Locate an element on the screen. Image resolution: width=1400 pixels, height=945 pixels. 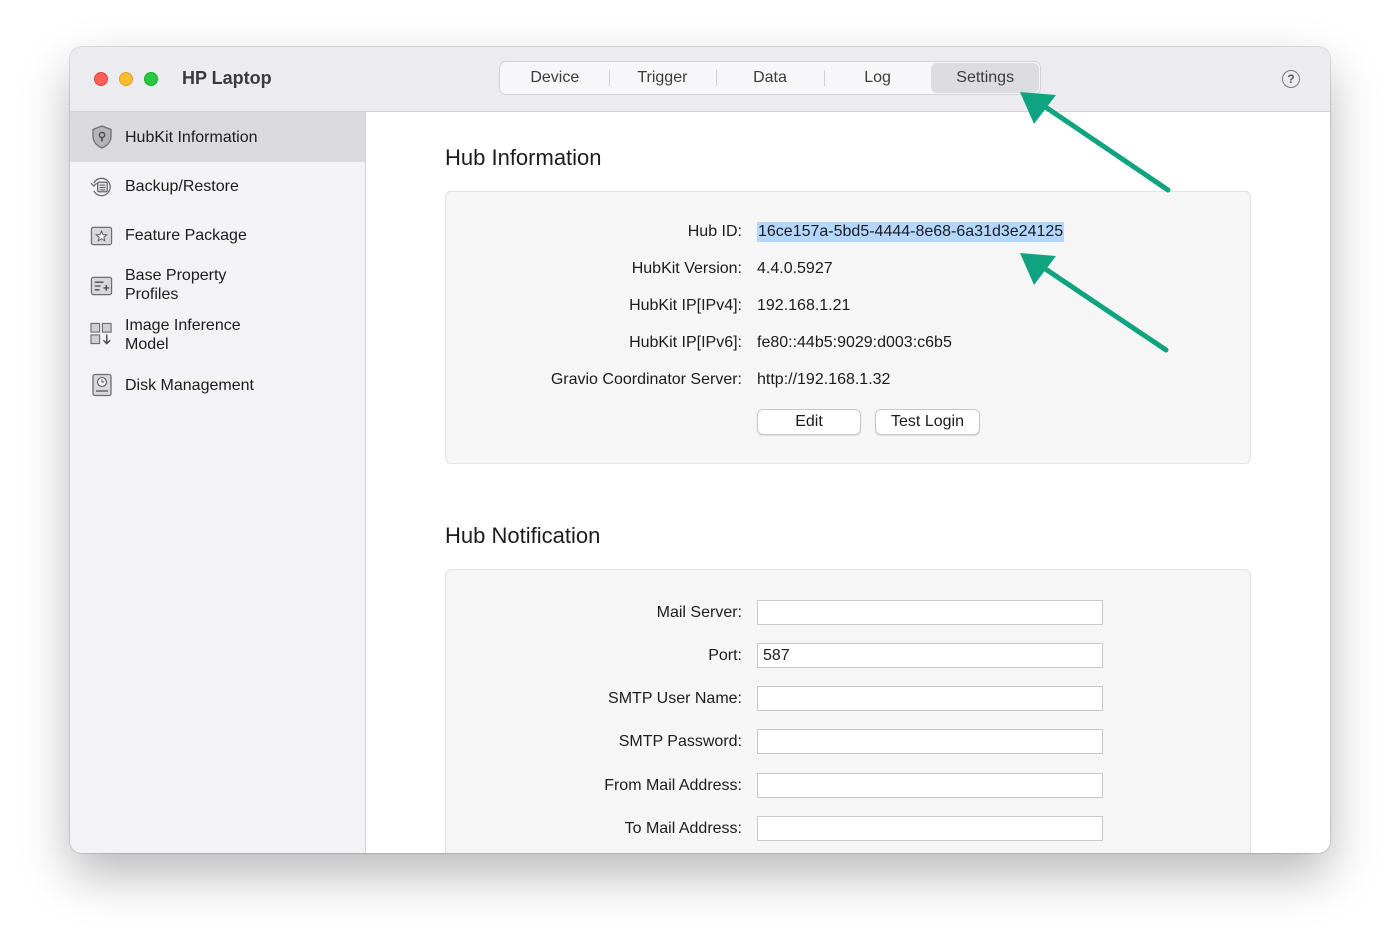
coordinator-server-value: http://192.168.1.32 is located at coordinates (824, 379).